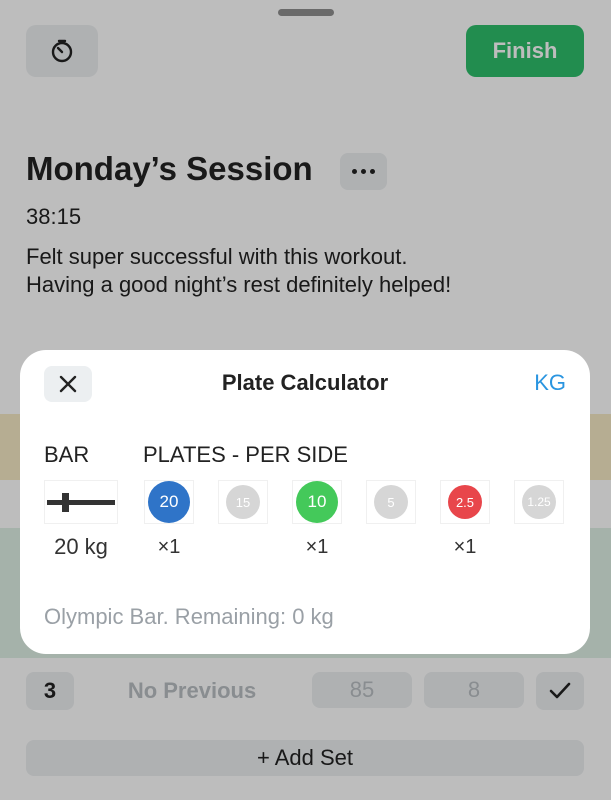 The width and height of the screenshot is (611, 800). I want to click on barbell-icon, so click(81, 502).